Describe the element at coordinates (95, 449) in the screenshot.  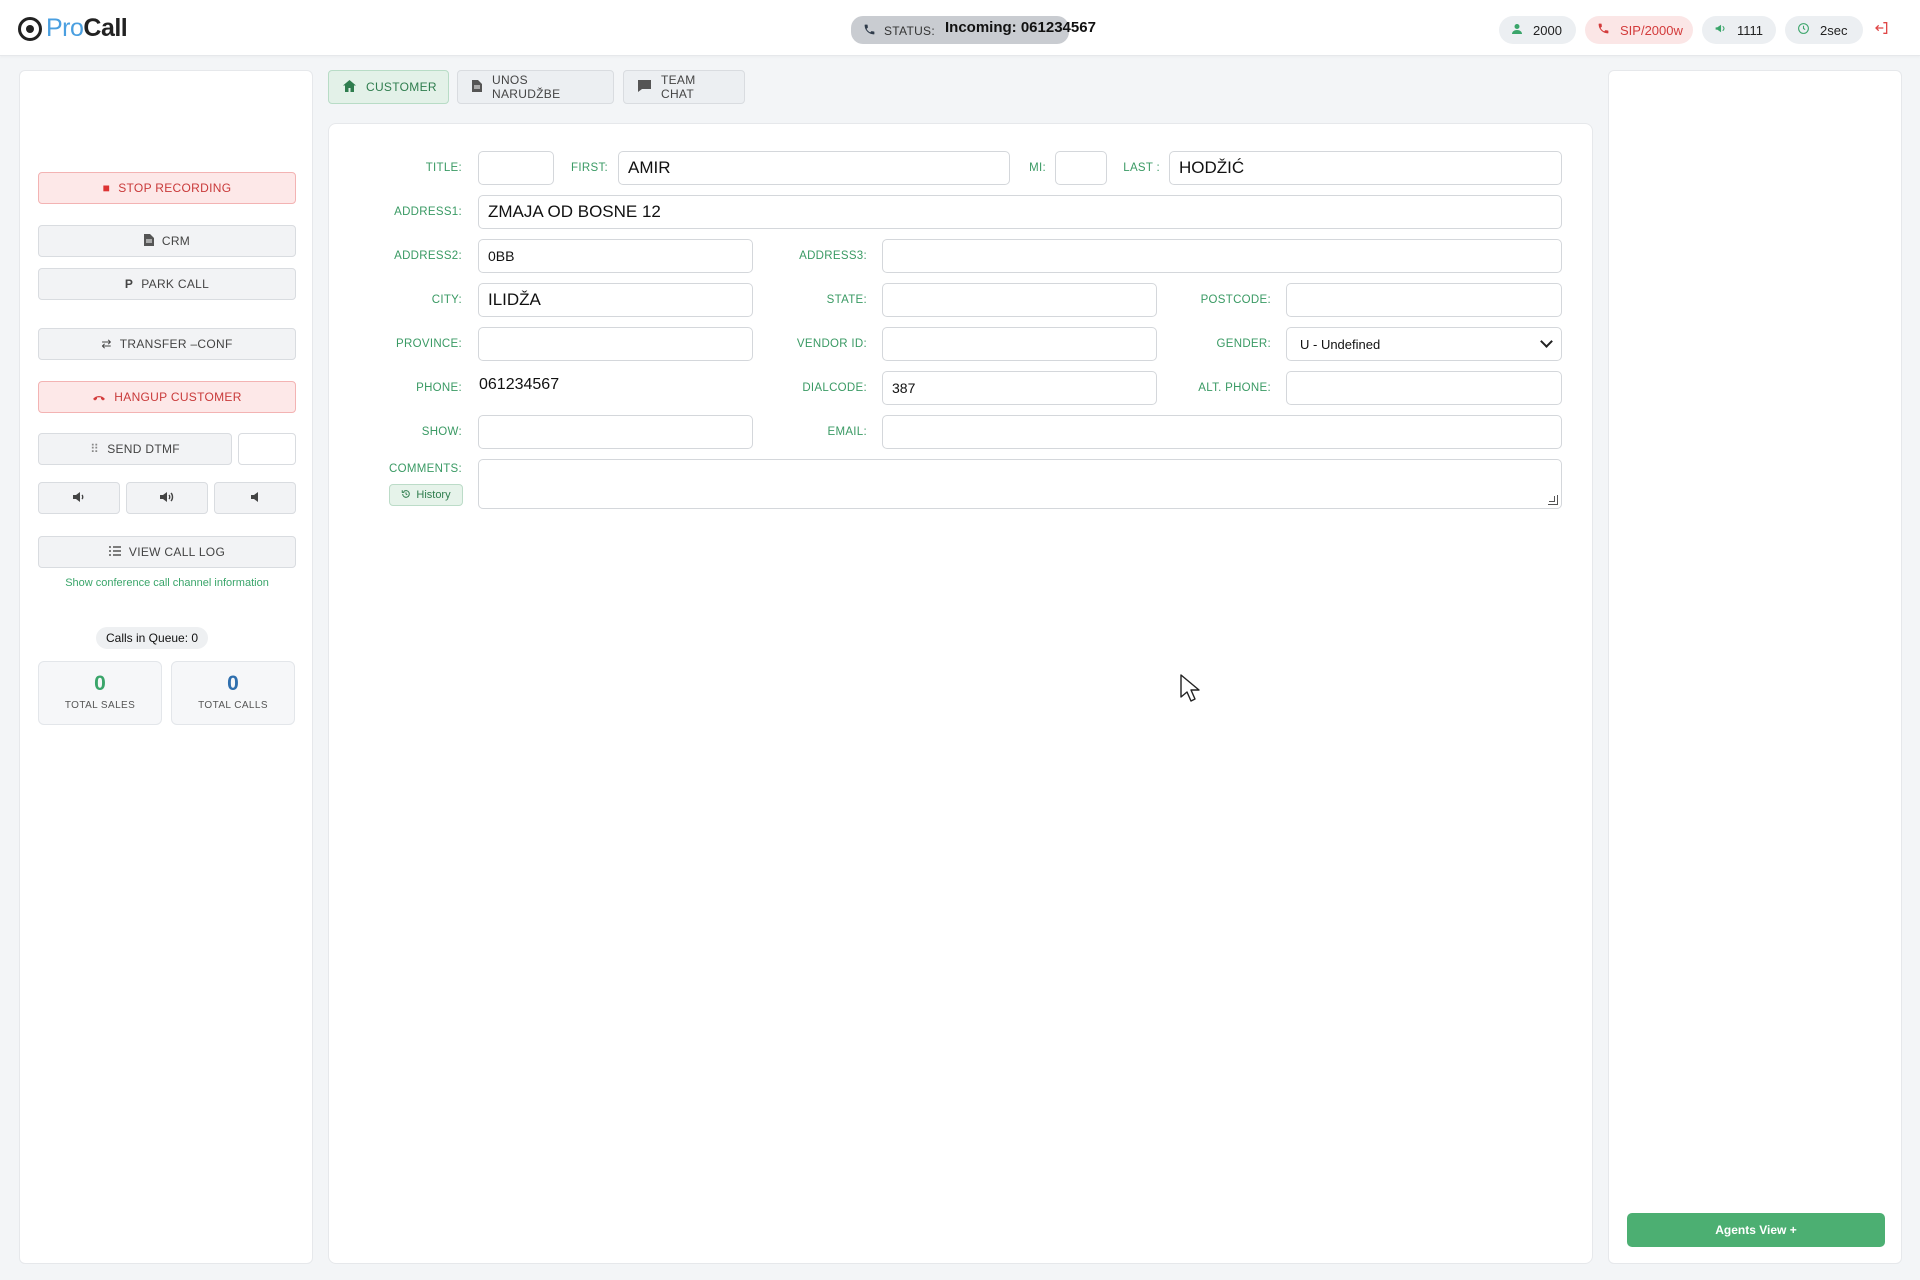
I see `keypad-icon: ⠿` at that location.